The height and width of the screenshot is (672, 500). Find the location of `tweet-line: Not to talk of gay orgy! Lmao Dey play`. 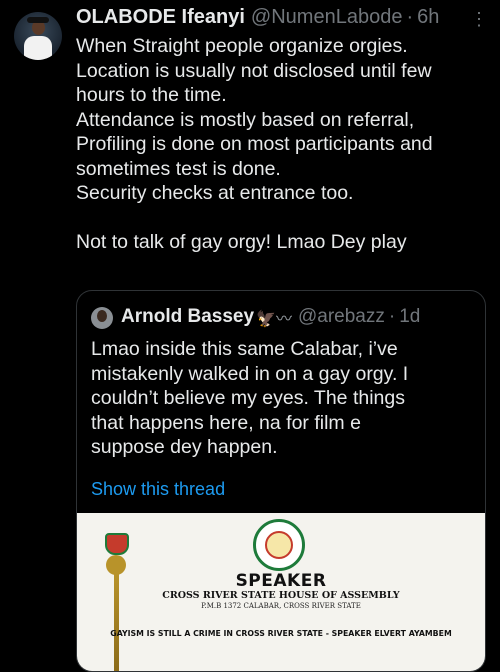

tweet-line: Not to talk of gay orgy! Lmao Dey play is located at coordinates (241, 242).